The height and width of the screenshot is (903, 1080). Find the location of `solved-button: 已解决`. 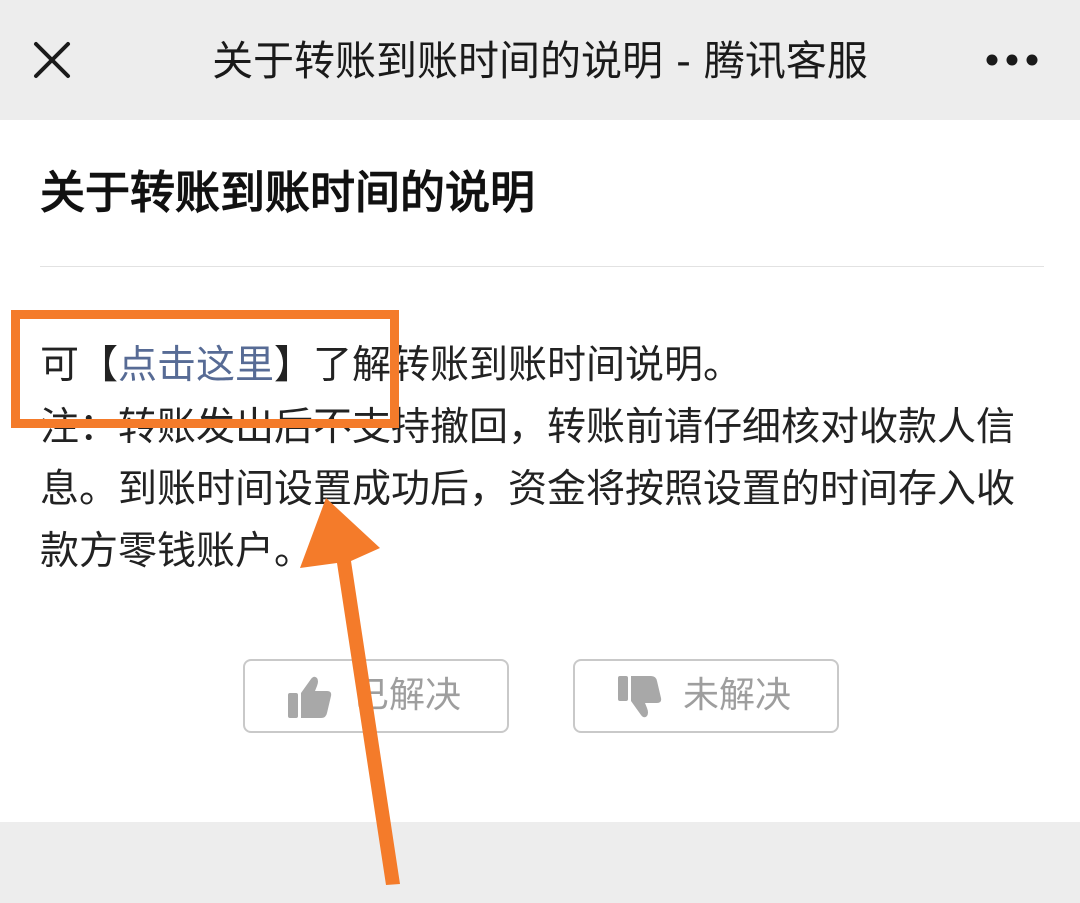

solved-button: 已解决 is located at coordinates (376, 696).